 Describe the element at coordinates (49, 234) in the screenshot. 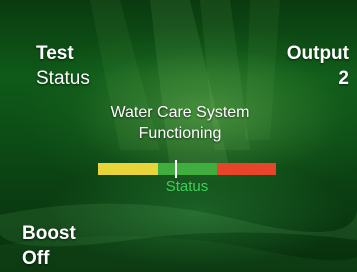

I see `boost-label: Boost` at that location.